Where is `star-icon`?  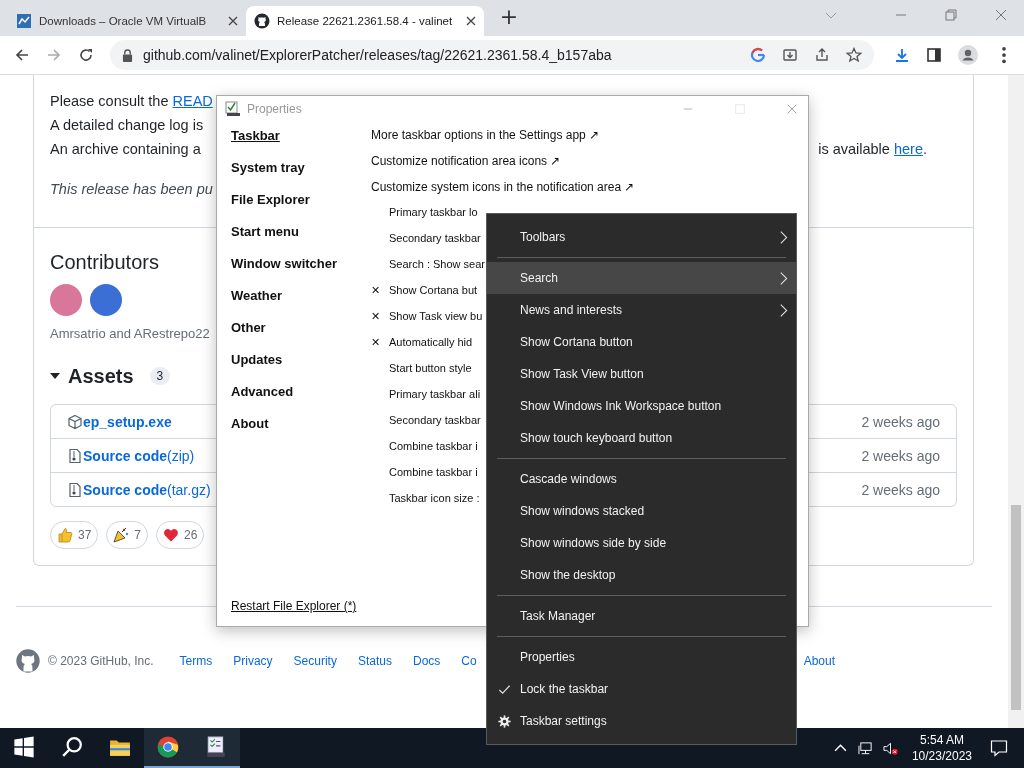
star-icon is located at coordinates (854, 55).